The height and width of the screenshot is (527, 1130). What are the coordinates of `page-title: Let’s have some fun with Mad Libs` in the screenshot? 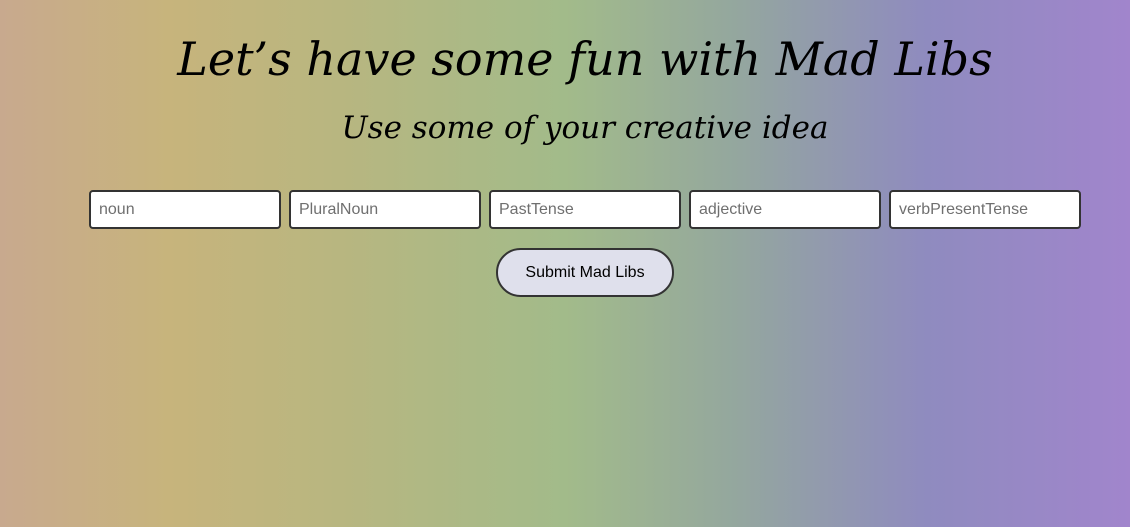 It's located at (585, 59).